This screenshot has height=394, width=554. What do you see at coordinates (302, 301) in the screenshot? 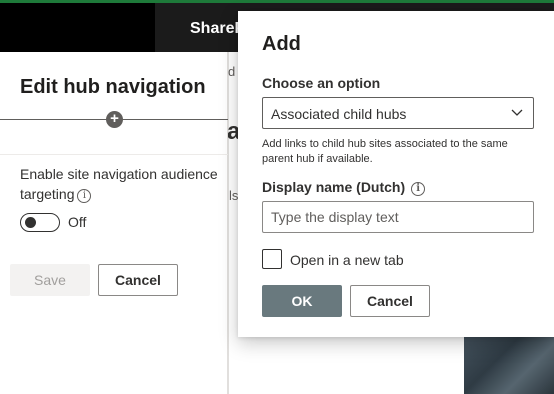
I see `ok-button: OK` at bounding box center [302, 301].